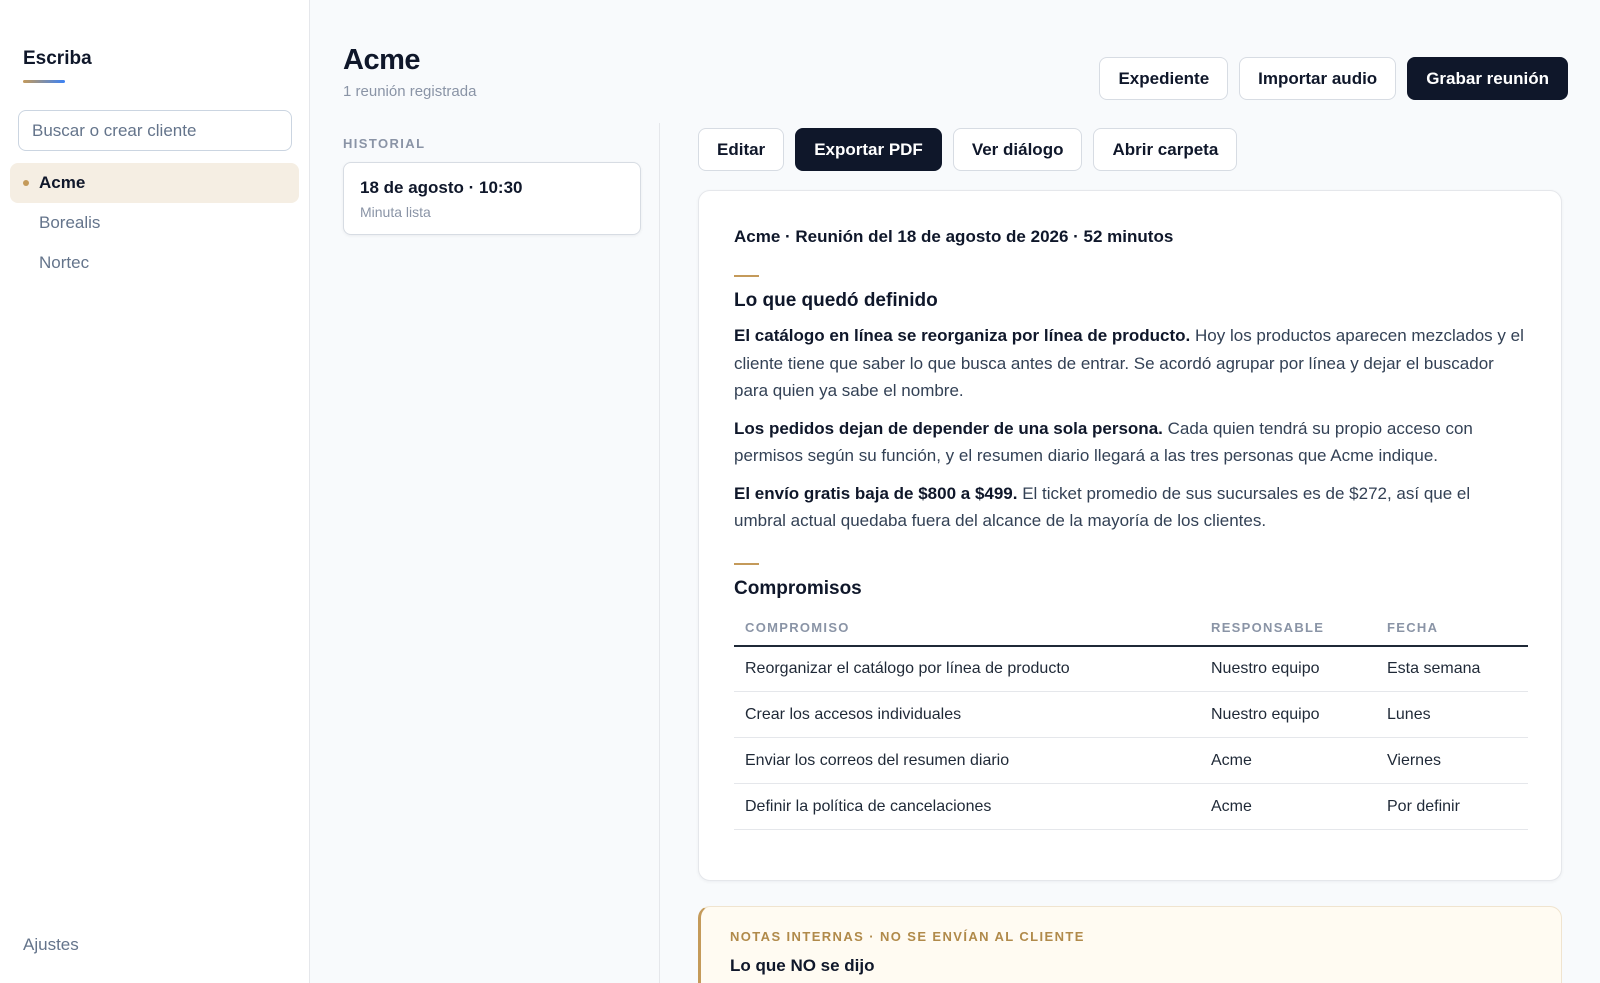 The height and width of the screenshot is (983, 1600). Describe the element at coordinates (51, 945) in the screenshot. I see `settings-link: Ajustes` at that location.